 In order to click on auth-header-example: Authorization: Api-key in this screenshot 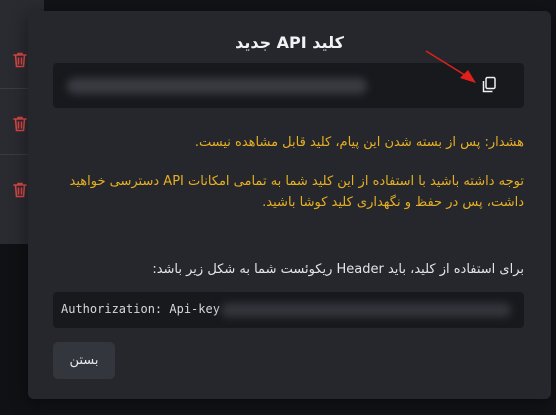, I will do `click(288, 310)`.